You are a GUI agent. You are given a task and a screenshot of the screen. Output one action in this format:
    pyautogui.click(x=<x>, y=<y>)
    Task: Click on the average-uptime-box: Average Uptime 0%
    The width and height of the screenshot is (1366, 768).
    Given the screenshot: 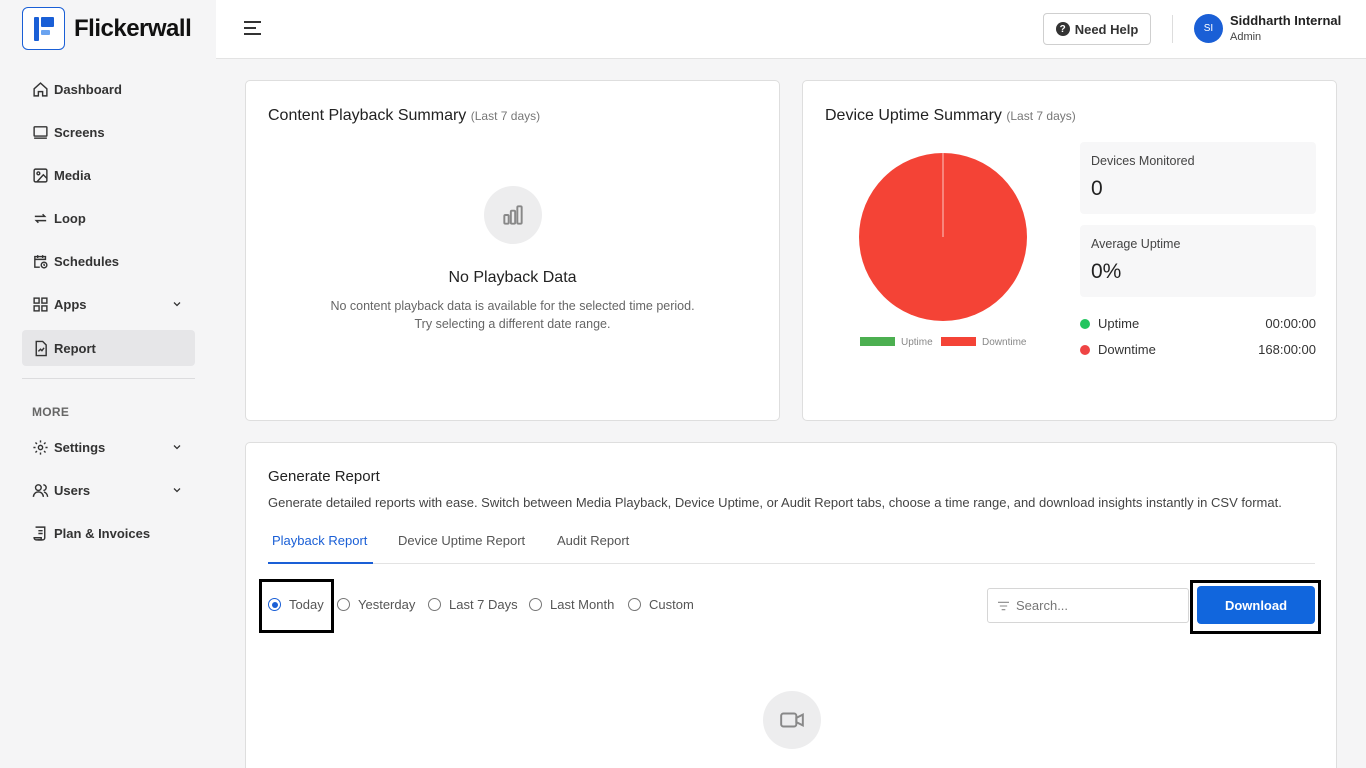 What is the action you would take?
    pyautogui.click(x=1198, y=261)
    